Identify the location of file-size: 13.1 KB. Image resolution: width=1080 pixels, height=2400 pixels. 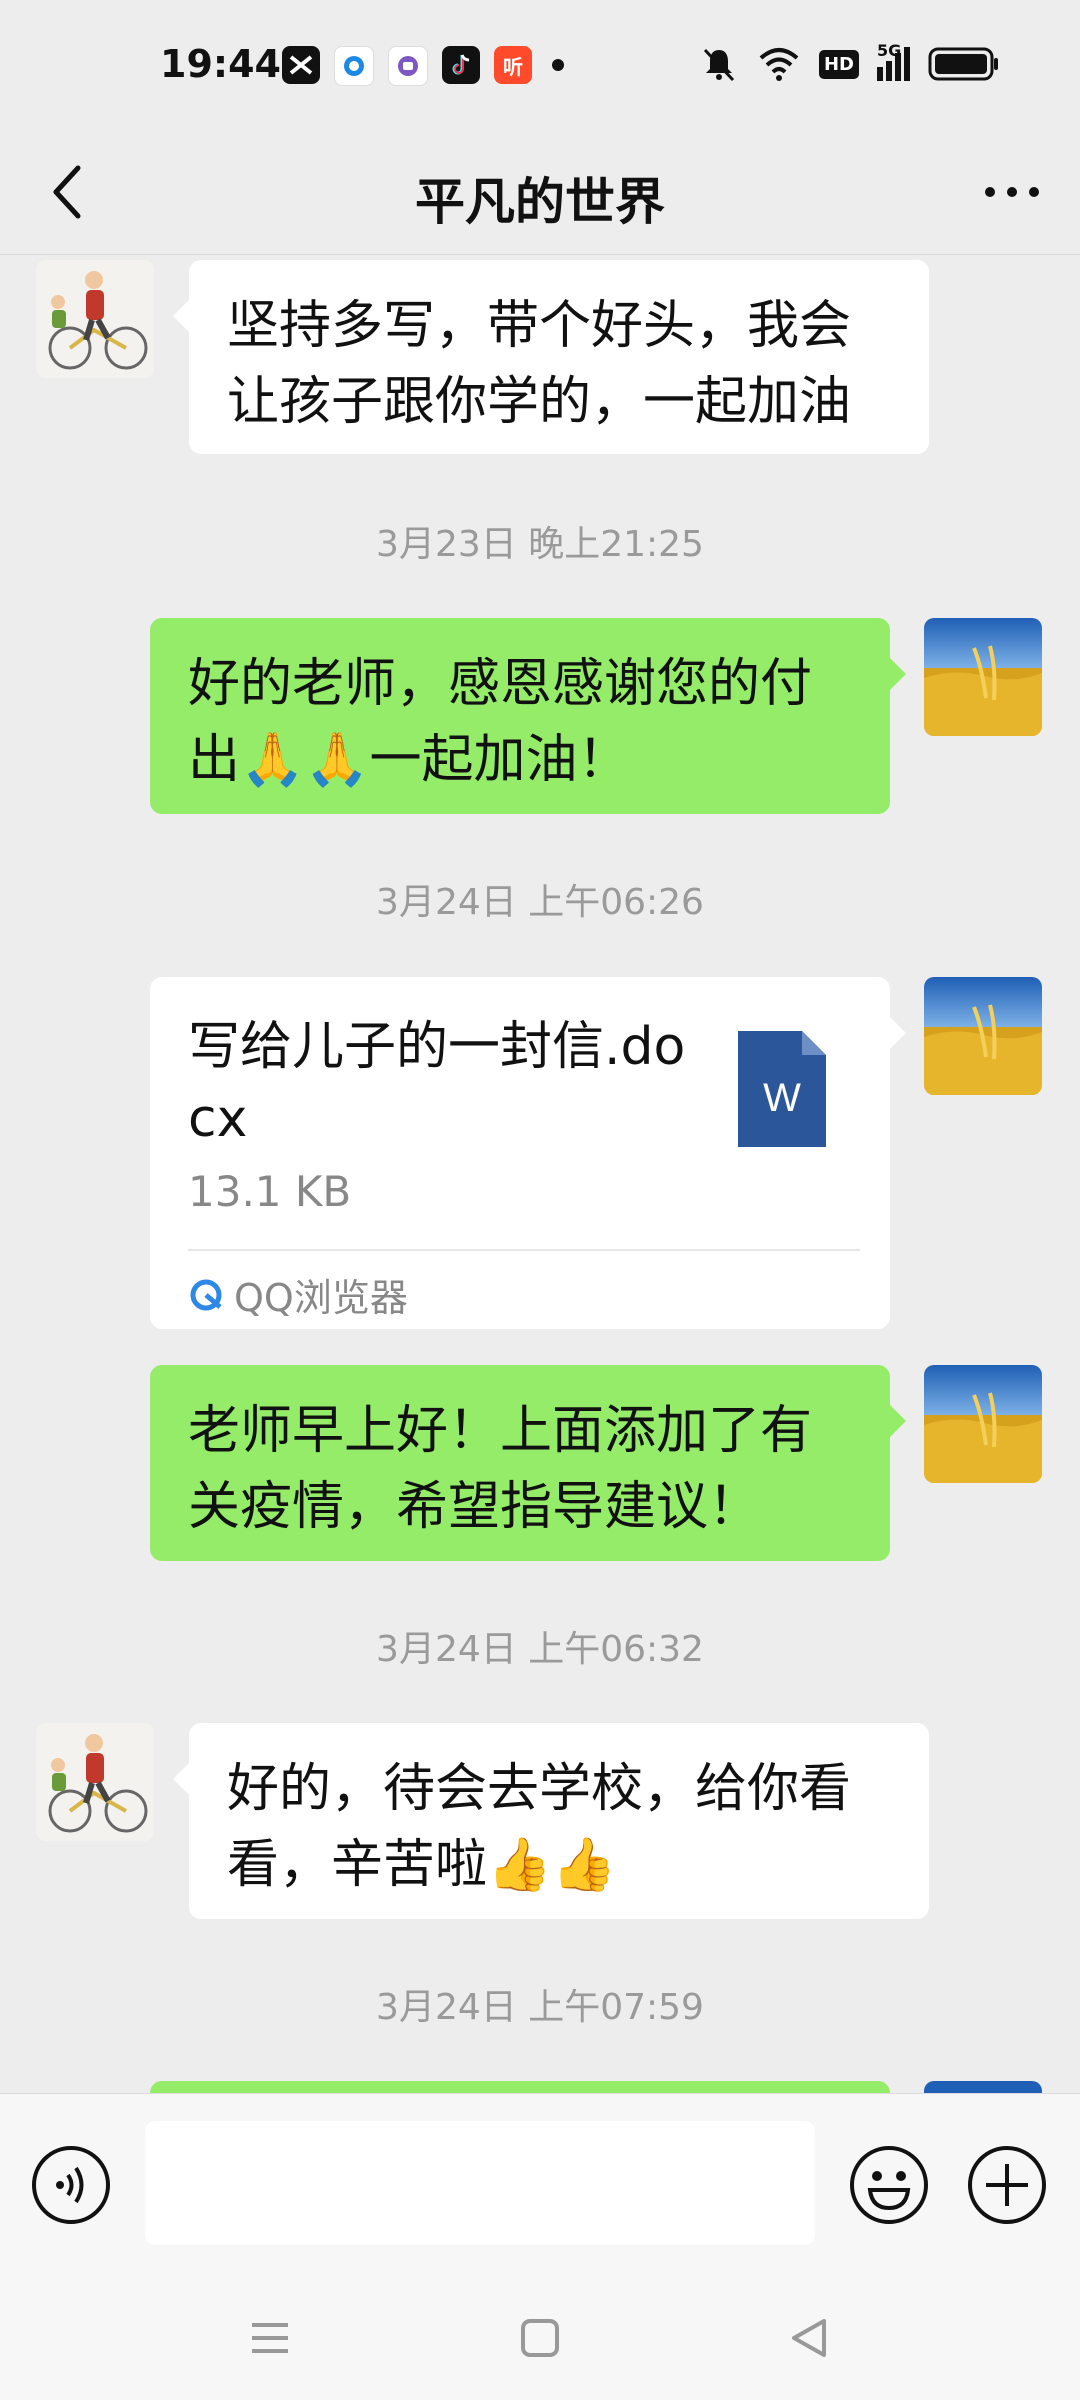
(270, 1191).